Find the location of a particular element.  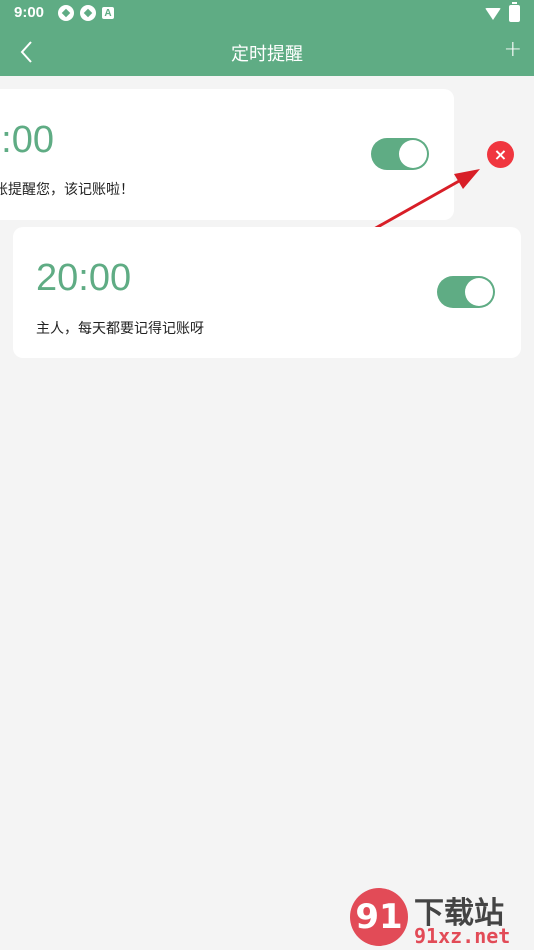

page-title: 定时提醒 is located at coordinates (267, 54).